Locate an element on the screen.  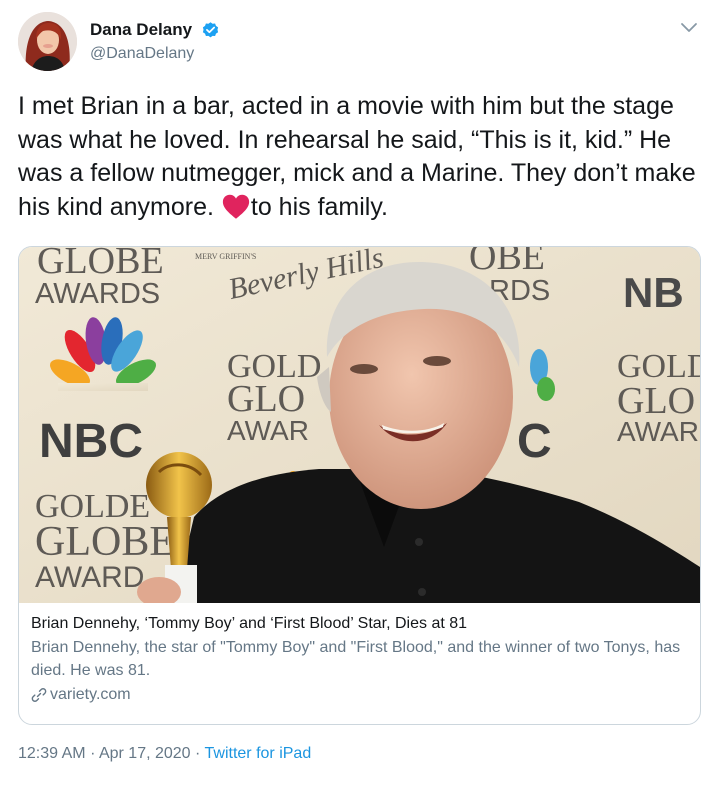
backdrop-text: C is located at coordinates (534, 441).